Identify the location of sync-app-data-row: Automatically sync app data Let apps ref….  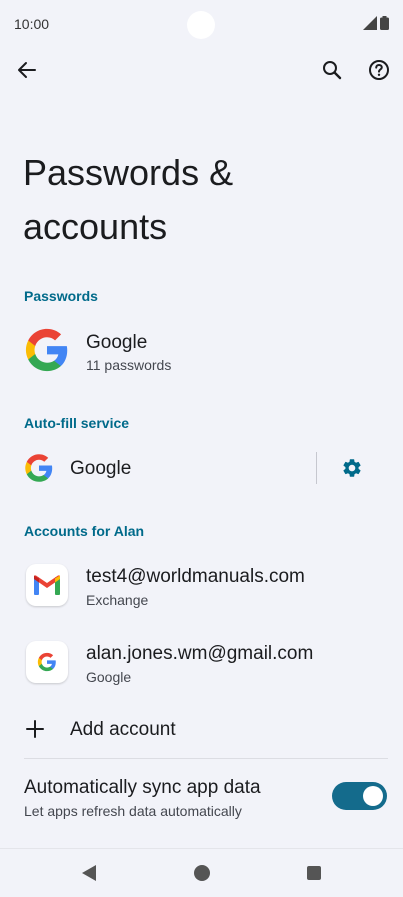
(201, 798).